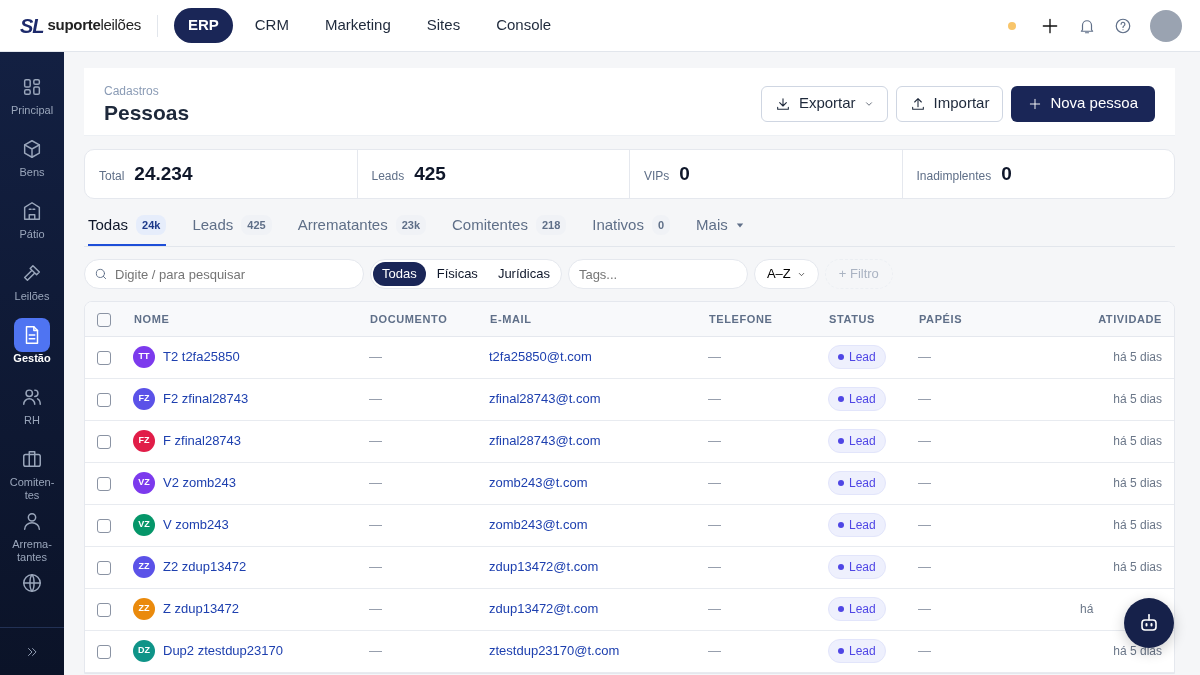 This screenshot has width=1200, height=675. Describe the element at coordinates (32, 287) in the screenshot. I see `sidebar-item: Leilões` at that location.